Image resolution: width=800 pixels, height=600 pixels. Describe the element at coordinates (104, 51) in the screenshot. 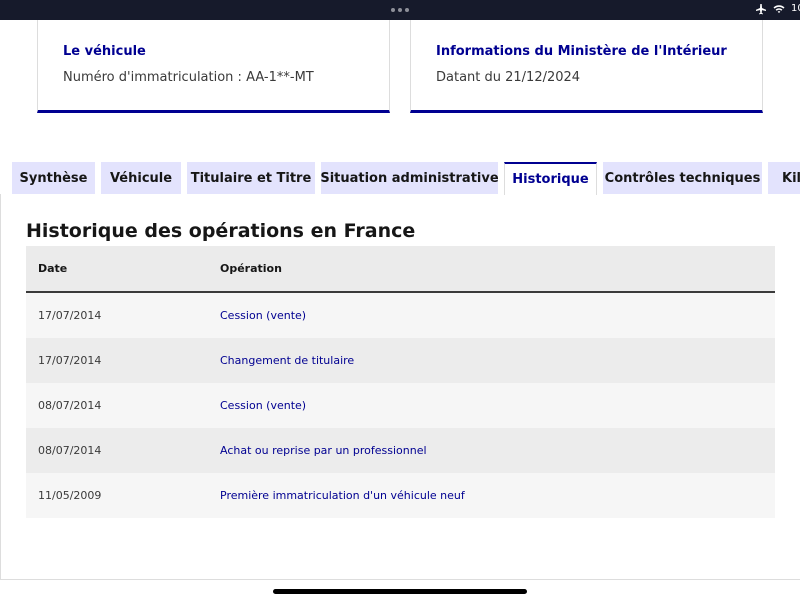

I see `vehicle-card-title: Le véhicule` at that location.